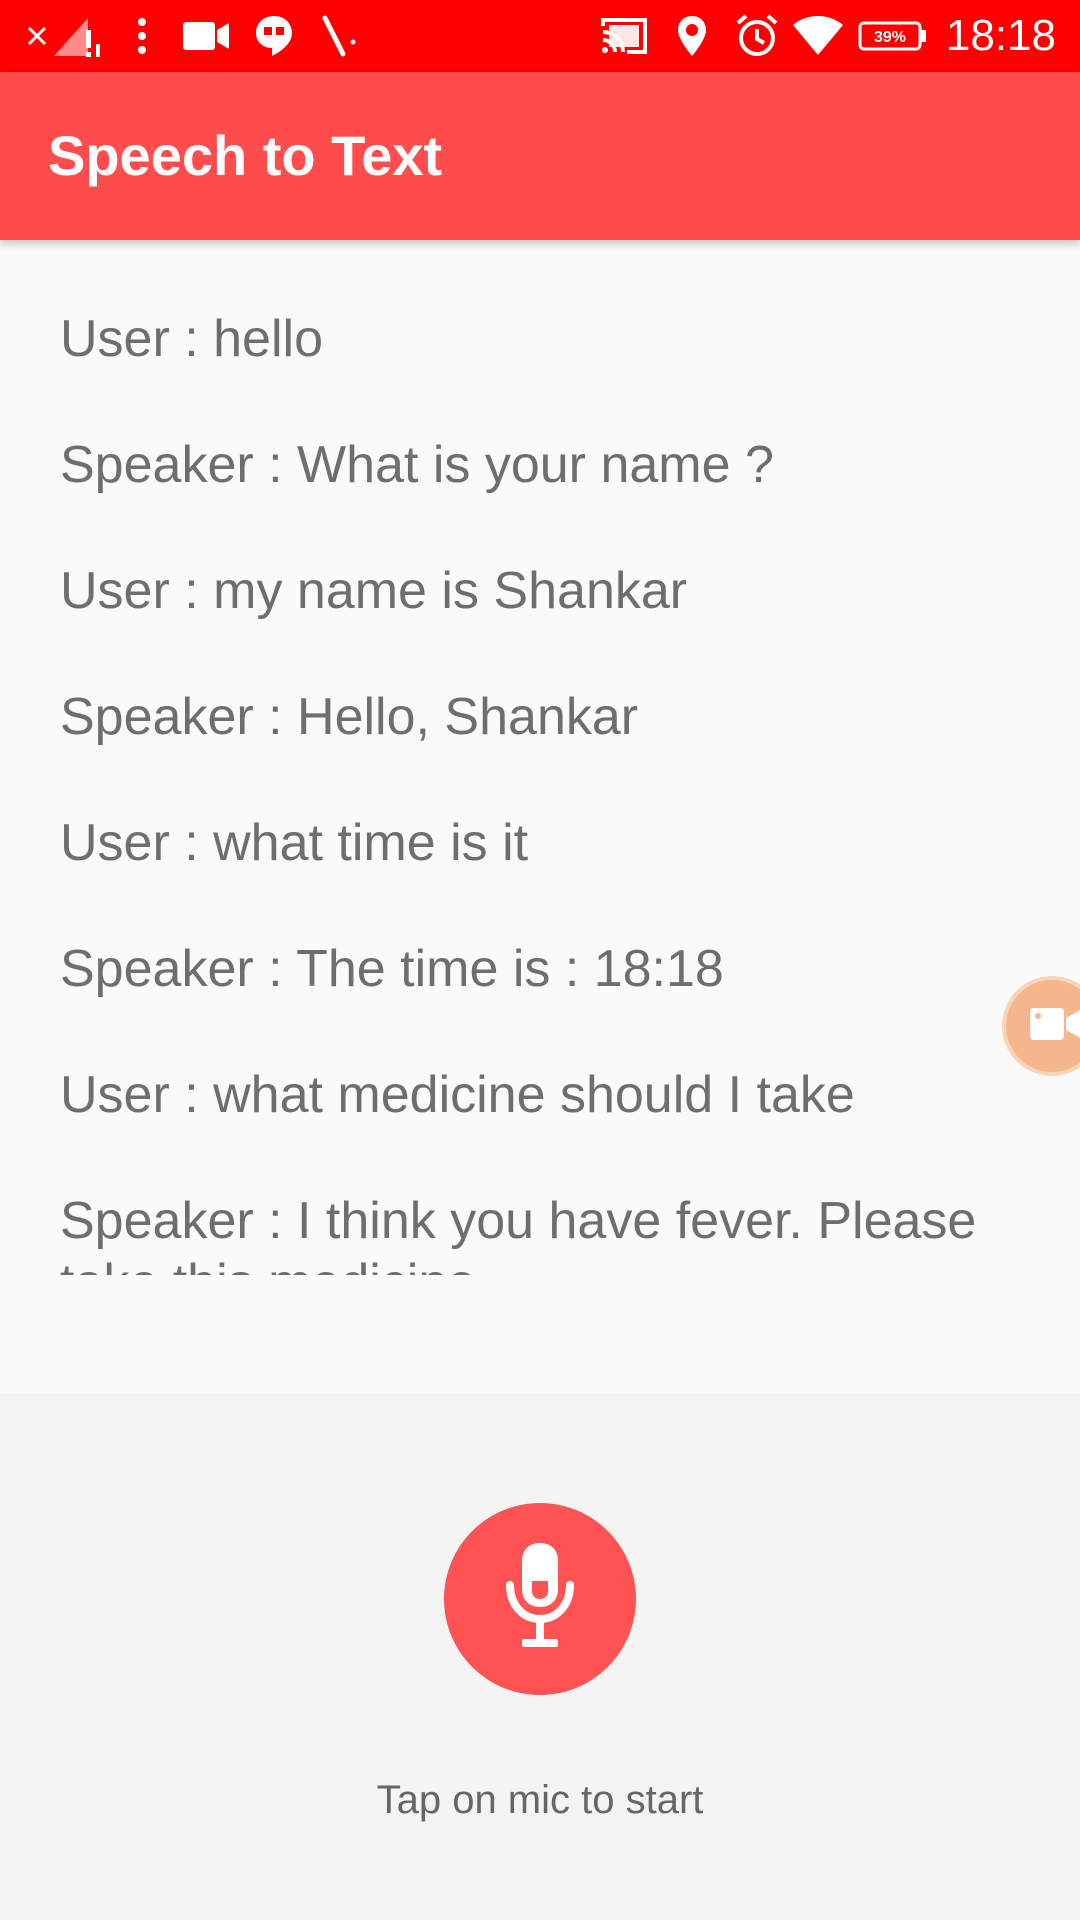 Image resolution: width=1080 pixels, height=1920 pixels. What do you see at coordinates (374, 591) in the screenshot?
I see `message-user: User : my name is Shankar` at bounding box center [374, 591].